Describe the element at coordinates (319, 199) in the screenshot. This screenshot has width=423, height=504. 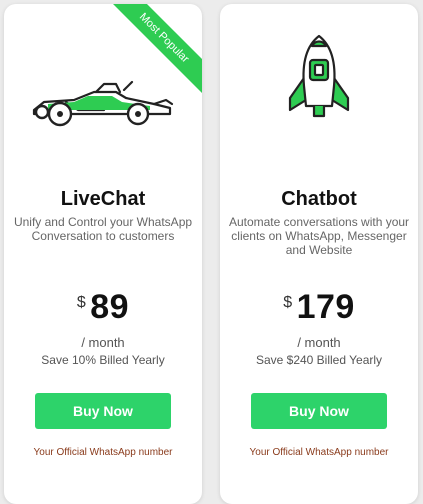
I see `plan-title: Chatbot` at that location.